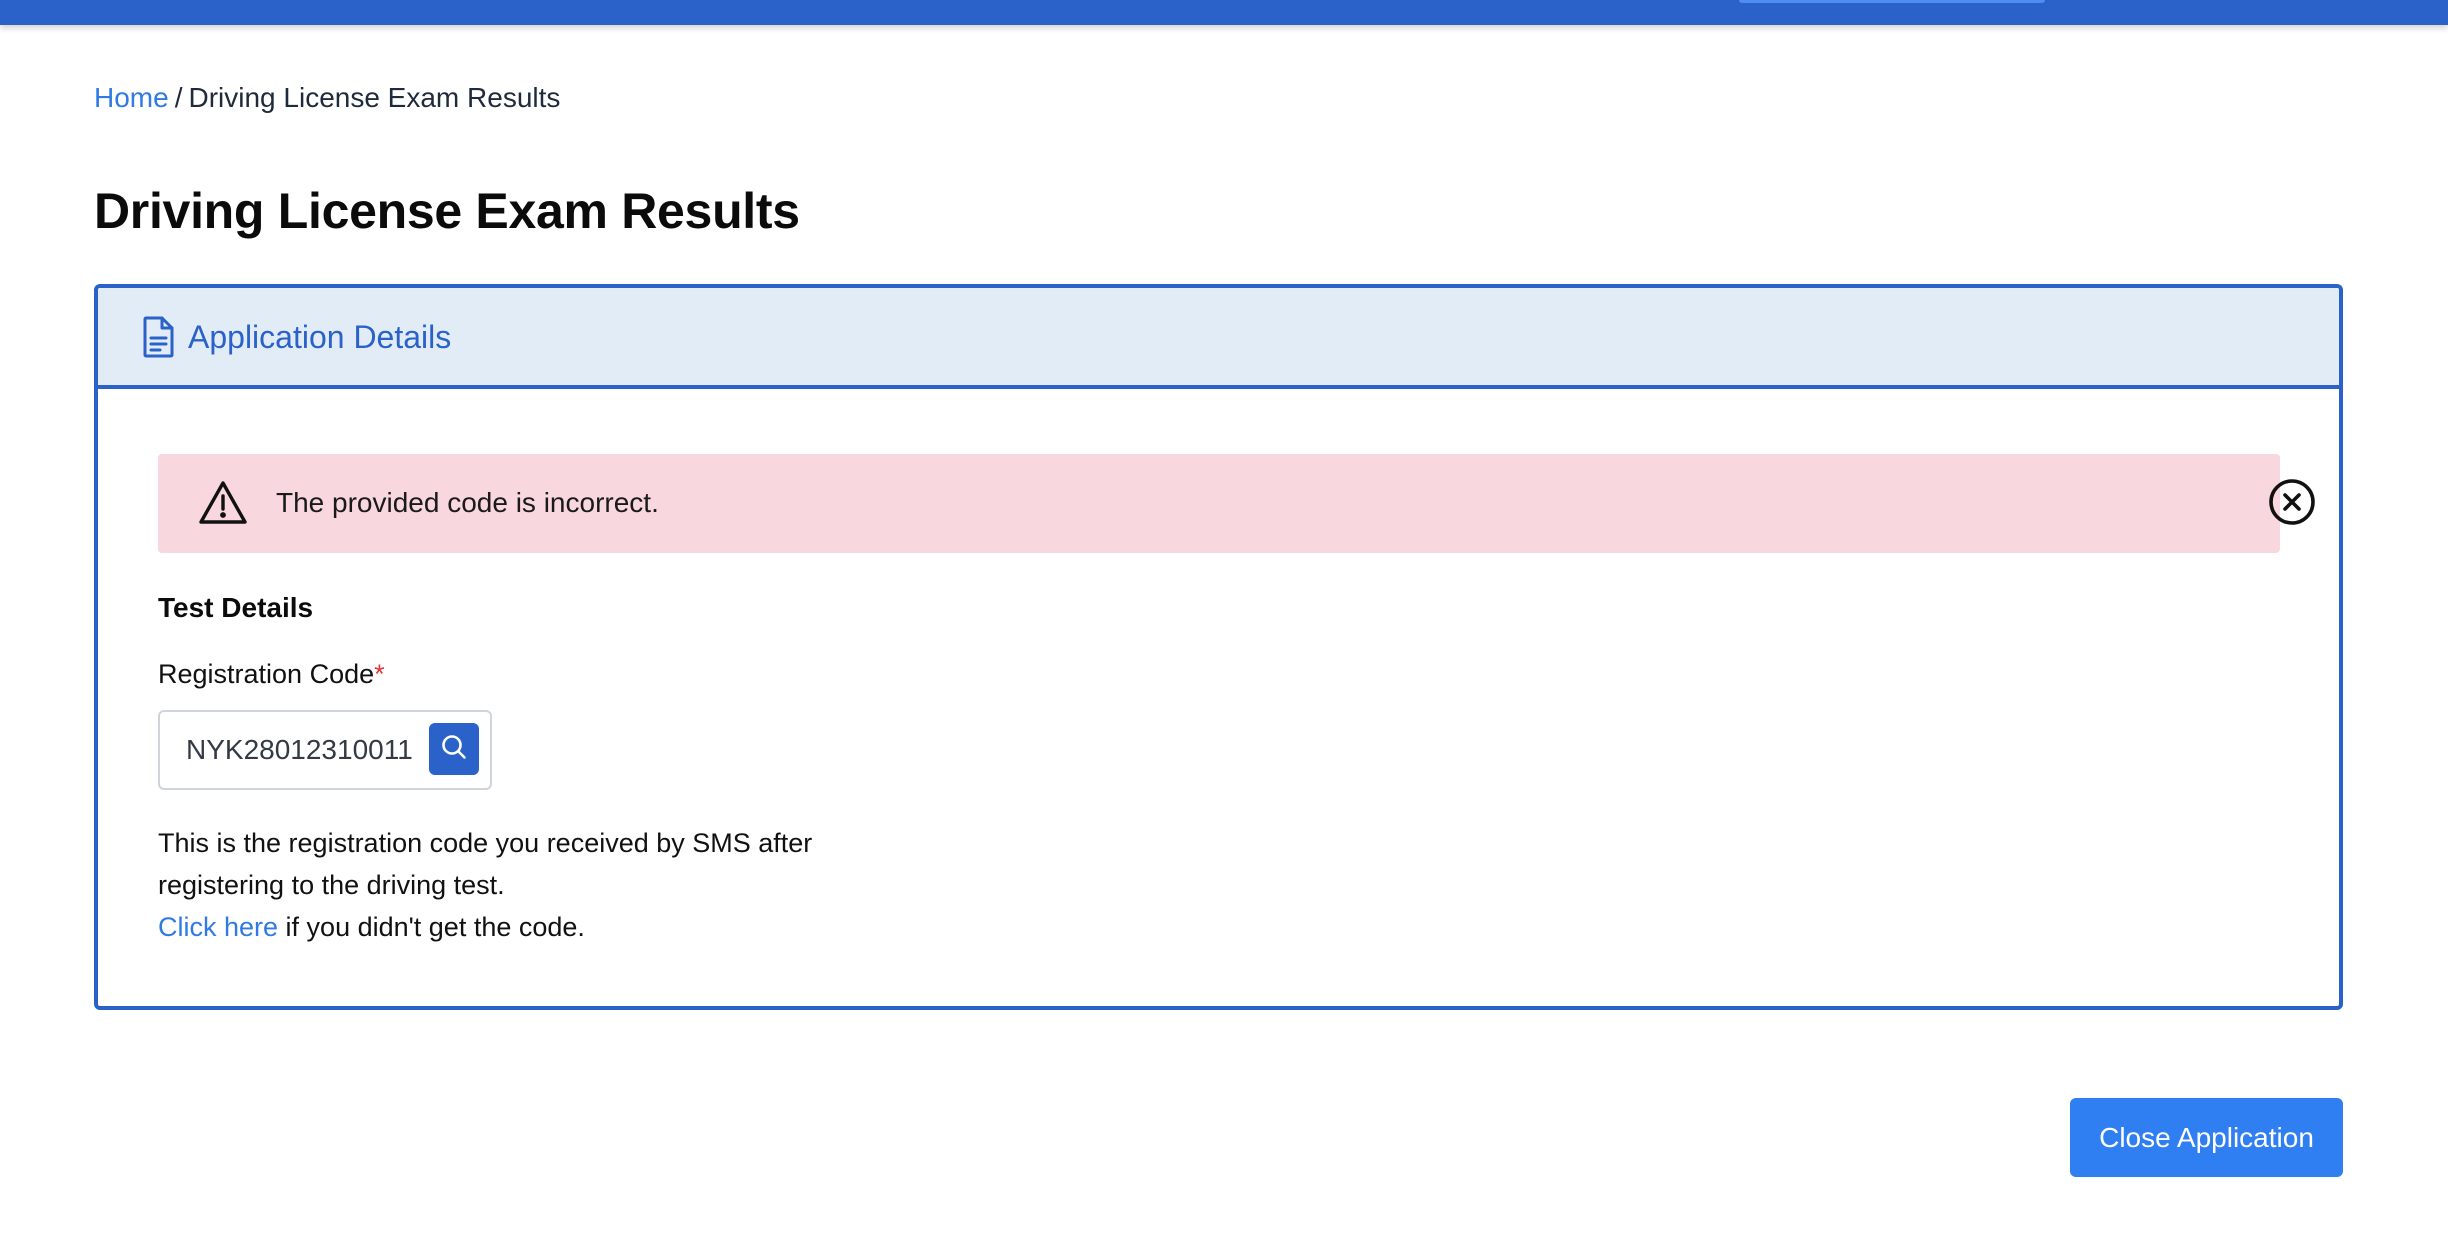 This screenshot has height=1242, width=2448. I want to click on breadcrumb-current: Driving License Exam Results, so click(374, 97).